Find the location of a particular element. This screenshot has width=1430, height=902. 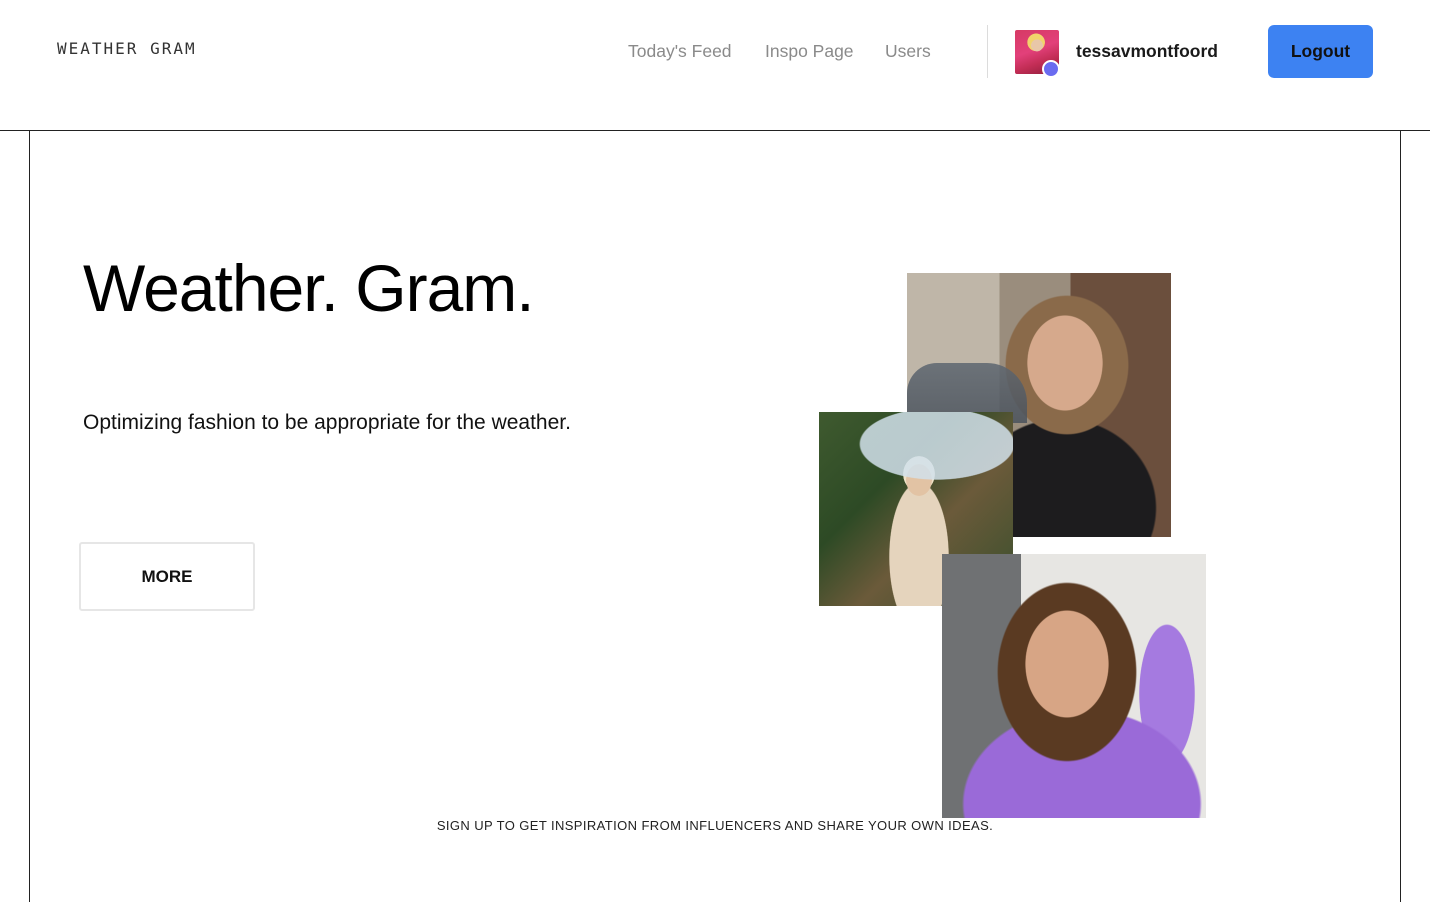

user-avatar is located at coordinates (1037, 54).